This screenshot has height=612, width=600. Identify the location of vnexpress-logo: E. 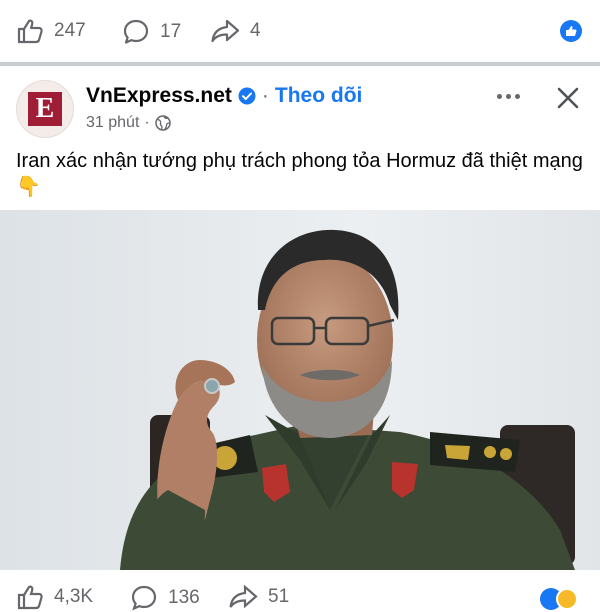
(45, 109).